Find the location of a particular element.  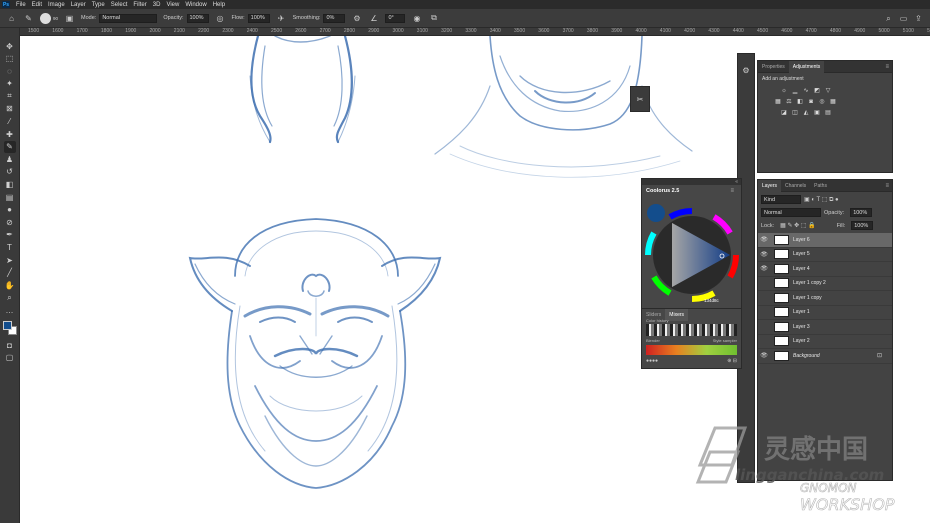

invert-icon: ◪ is located at coordinates (784, 112).